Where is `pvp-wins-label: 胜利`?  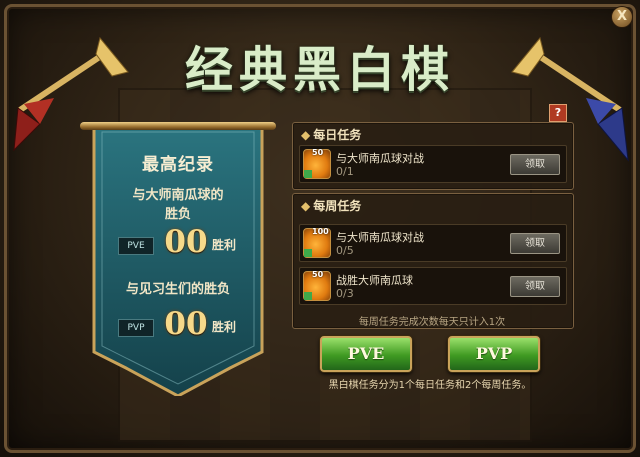 pvp-wins-label: 胜利 is located at coordinates (224, 327).